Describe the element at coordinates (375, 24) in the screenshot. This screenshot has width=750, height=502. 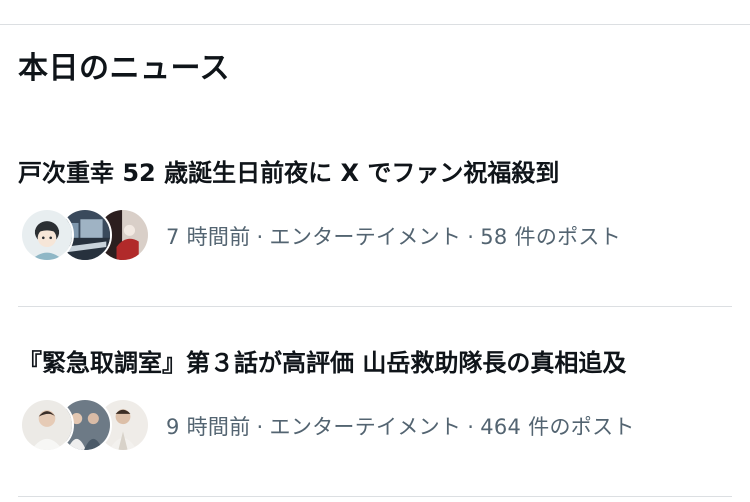
I see `top-divider` at that location.